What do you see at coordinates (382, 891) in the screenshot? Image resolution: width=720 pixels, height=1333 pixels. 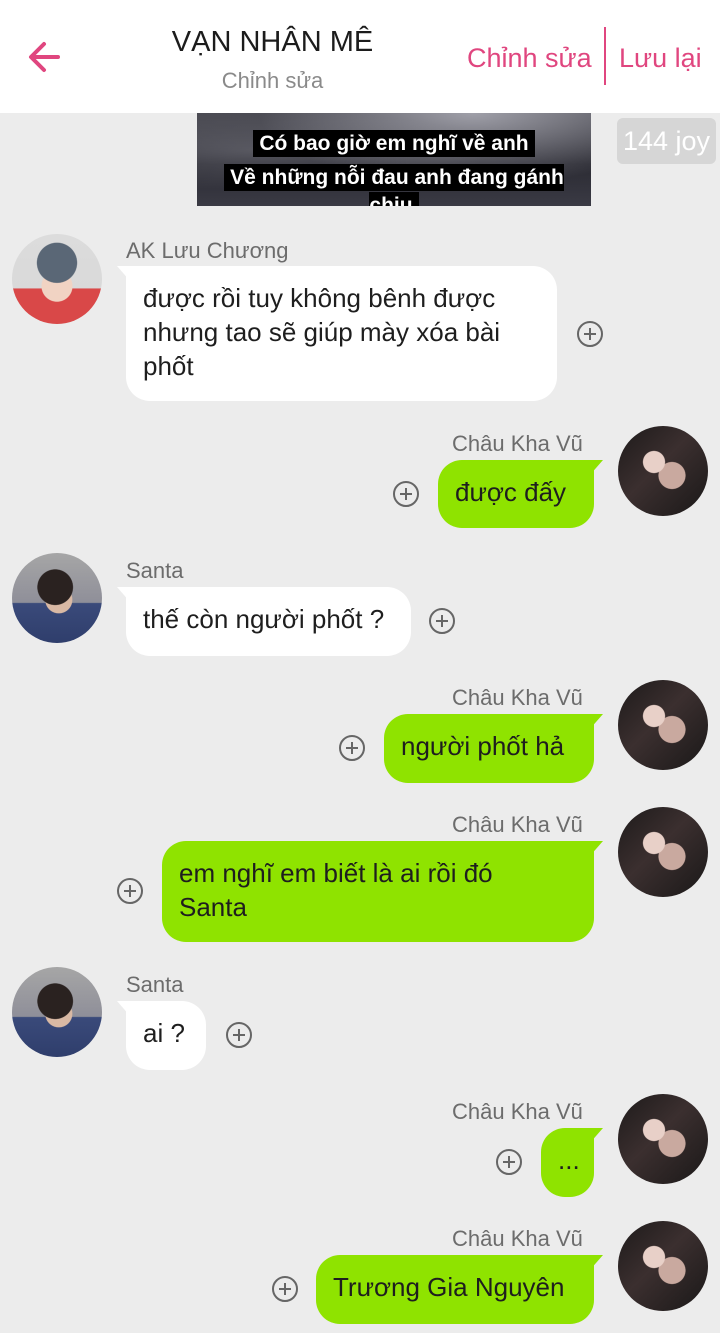 I see `message-bubble: em nghĩ em biết là ai rồi đó Santa` at bounding box center [382, 891].